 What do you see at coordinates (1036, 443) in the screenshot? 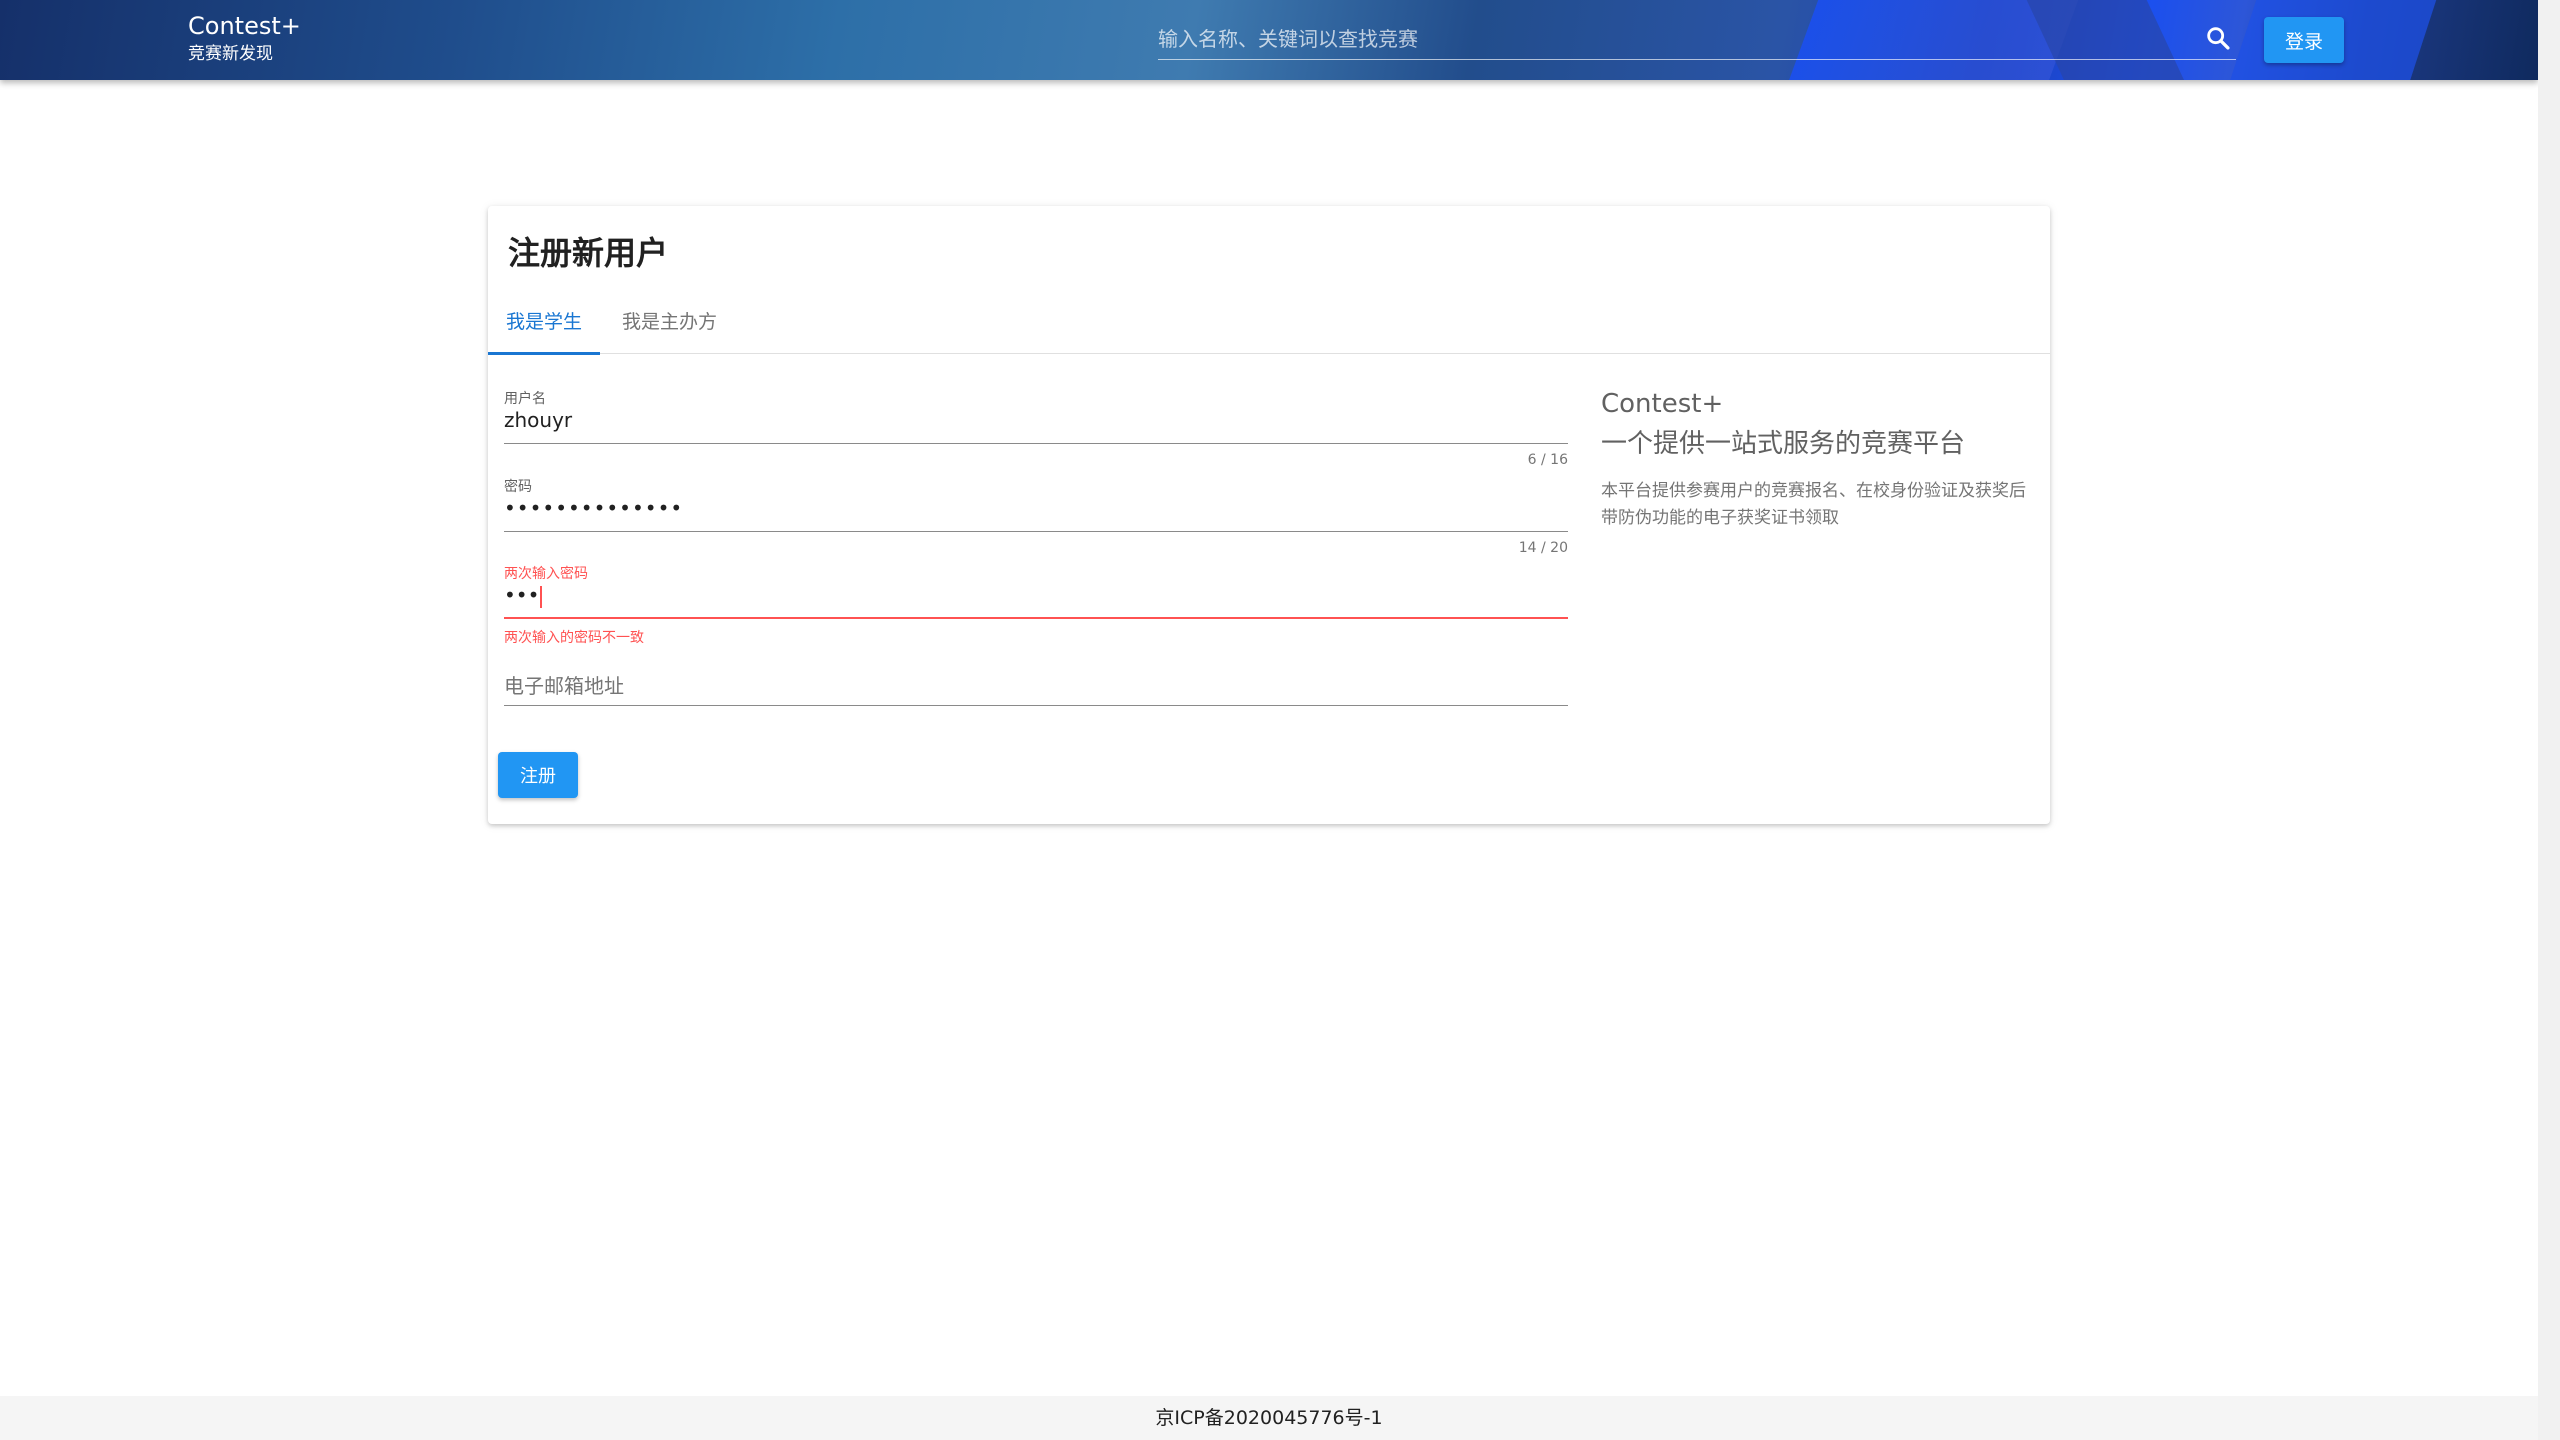
I see `username-underline` at bounding box center [1036, 443].